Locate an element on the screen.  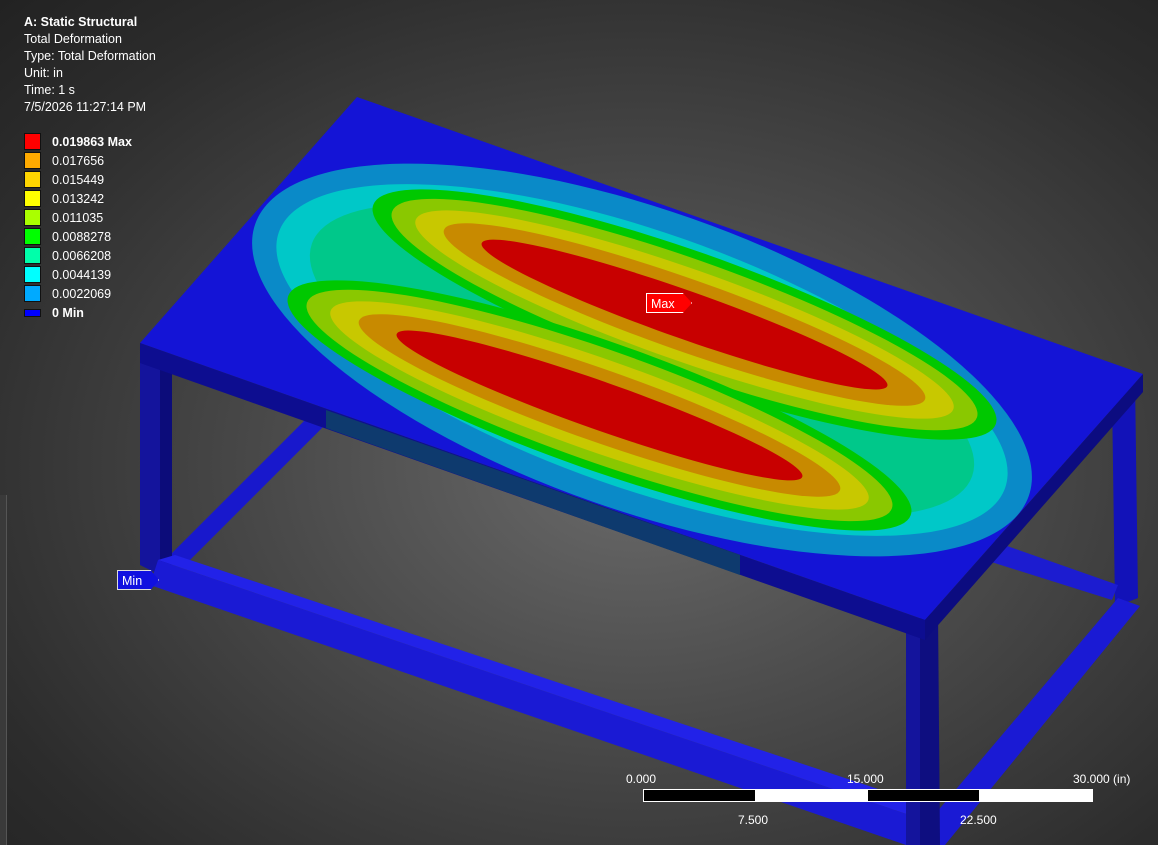
result-name: Total Deformation is located at coordinates (73, 39).